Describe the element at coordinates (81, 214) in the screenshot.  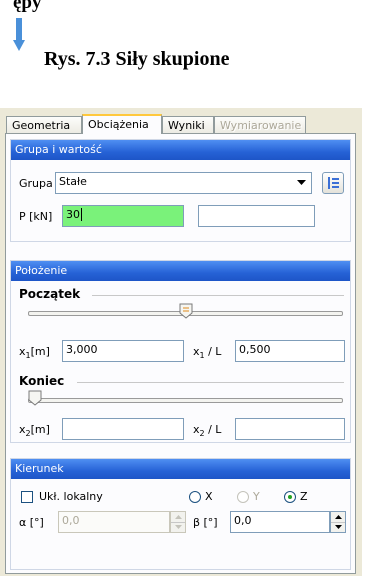
I see `text-caret` at that location.